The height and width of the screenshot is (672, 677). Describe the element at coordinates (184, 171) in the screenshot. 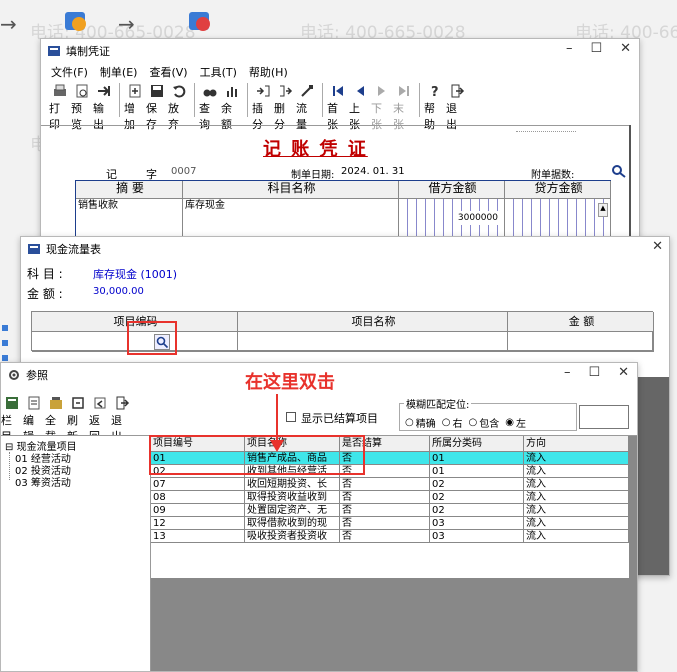

I see `voucher-number: 0007` at that location.